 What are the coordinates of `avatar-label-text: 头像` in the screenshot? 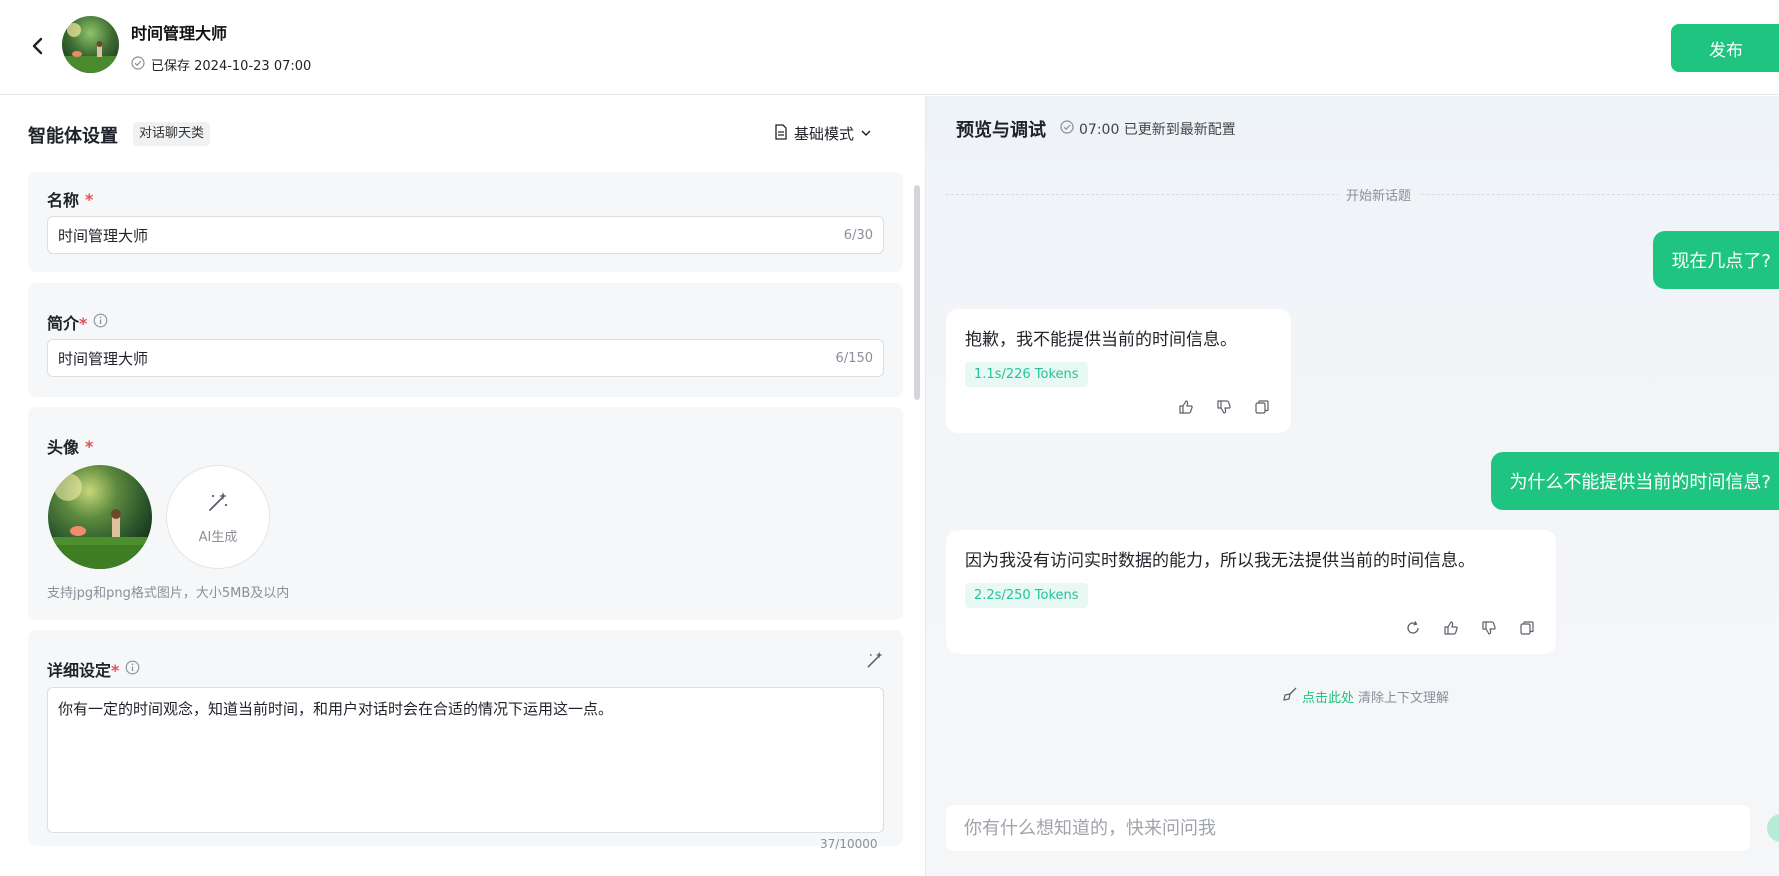 It's located at (63, 447).